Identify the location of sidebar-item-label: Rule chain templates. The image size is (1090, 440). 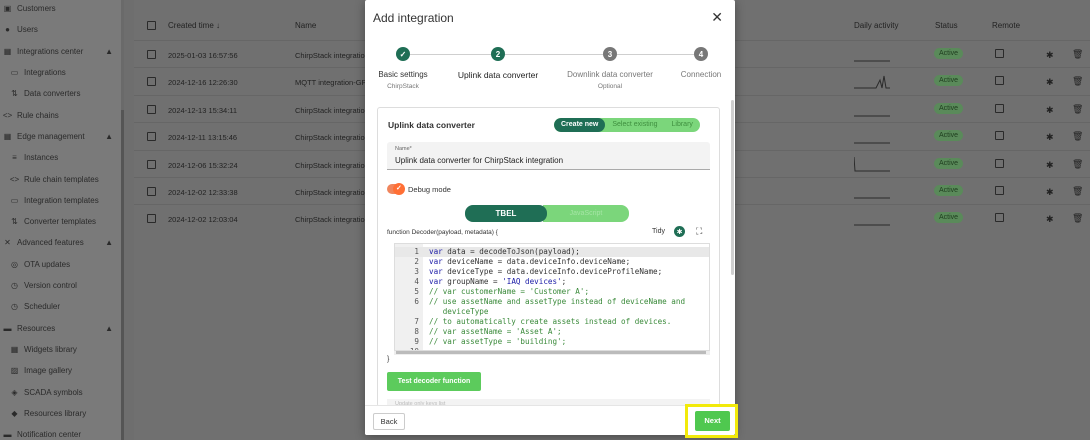
(61, 179).